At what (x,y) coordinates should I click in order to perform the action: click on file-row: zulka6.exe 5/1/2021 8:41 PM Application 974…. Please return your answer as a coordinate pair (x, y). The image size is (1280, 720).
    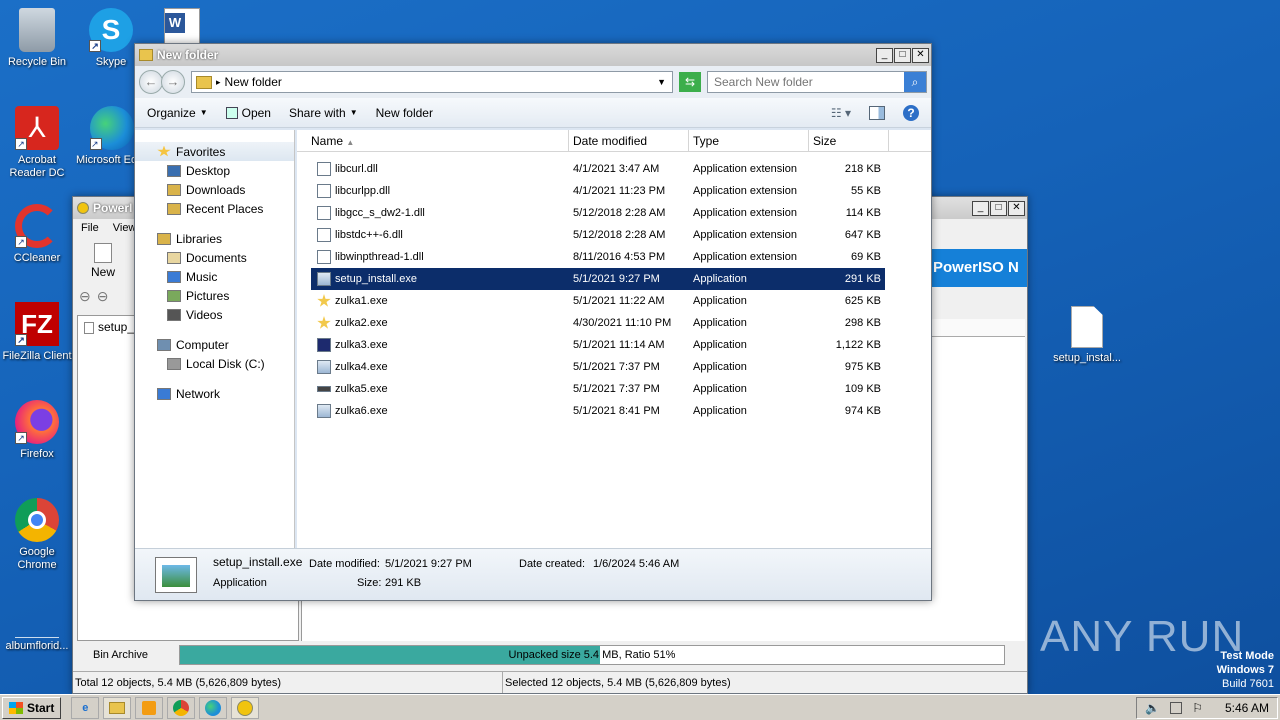
    Looking at the image, I should click on (598, 411).